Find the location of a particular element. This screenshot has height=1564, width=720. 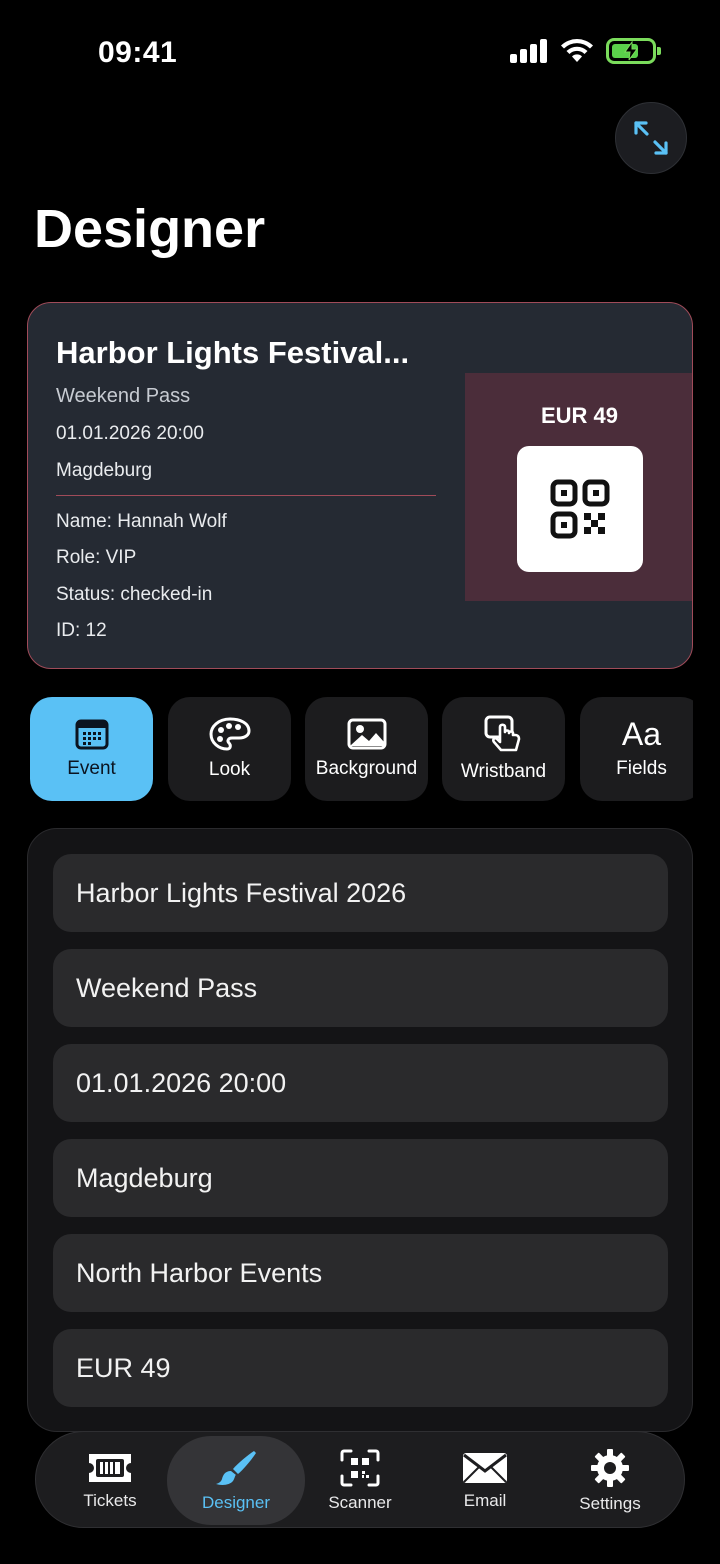

tab-background: Background is located at coordinates (366, 749).